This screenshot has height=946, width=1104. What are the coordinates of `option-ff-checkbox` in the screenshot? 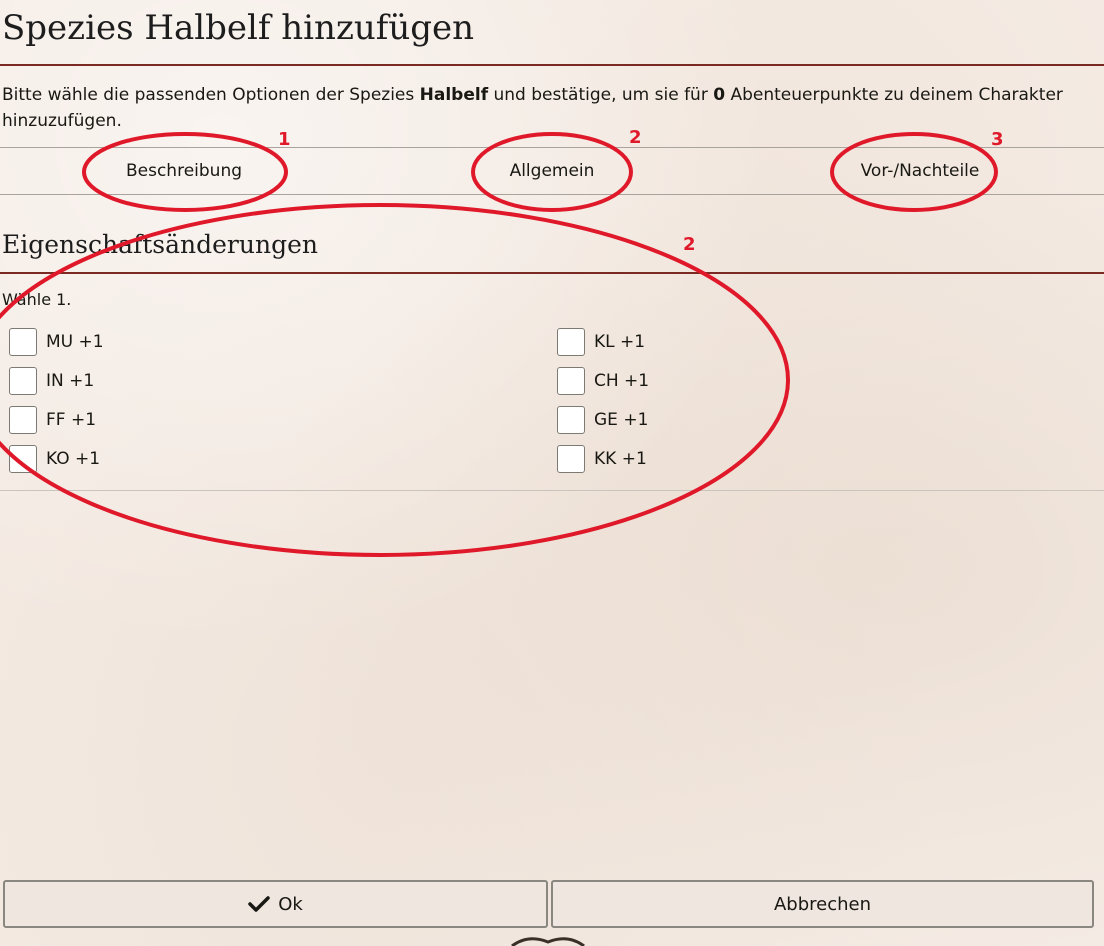 It's located at (23, 420).